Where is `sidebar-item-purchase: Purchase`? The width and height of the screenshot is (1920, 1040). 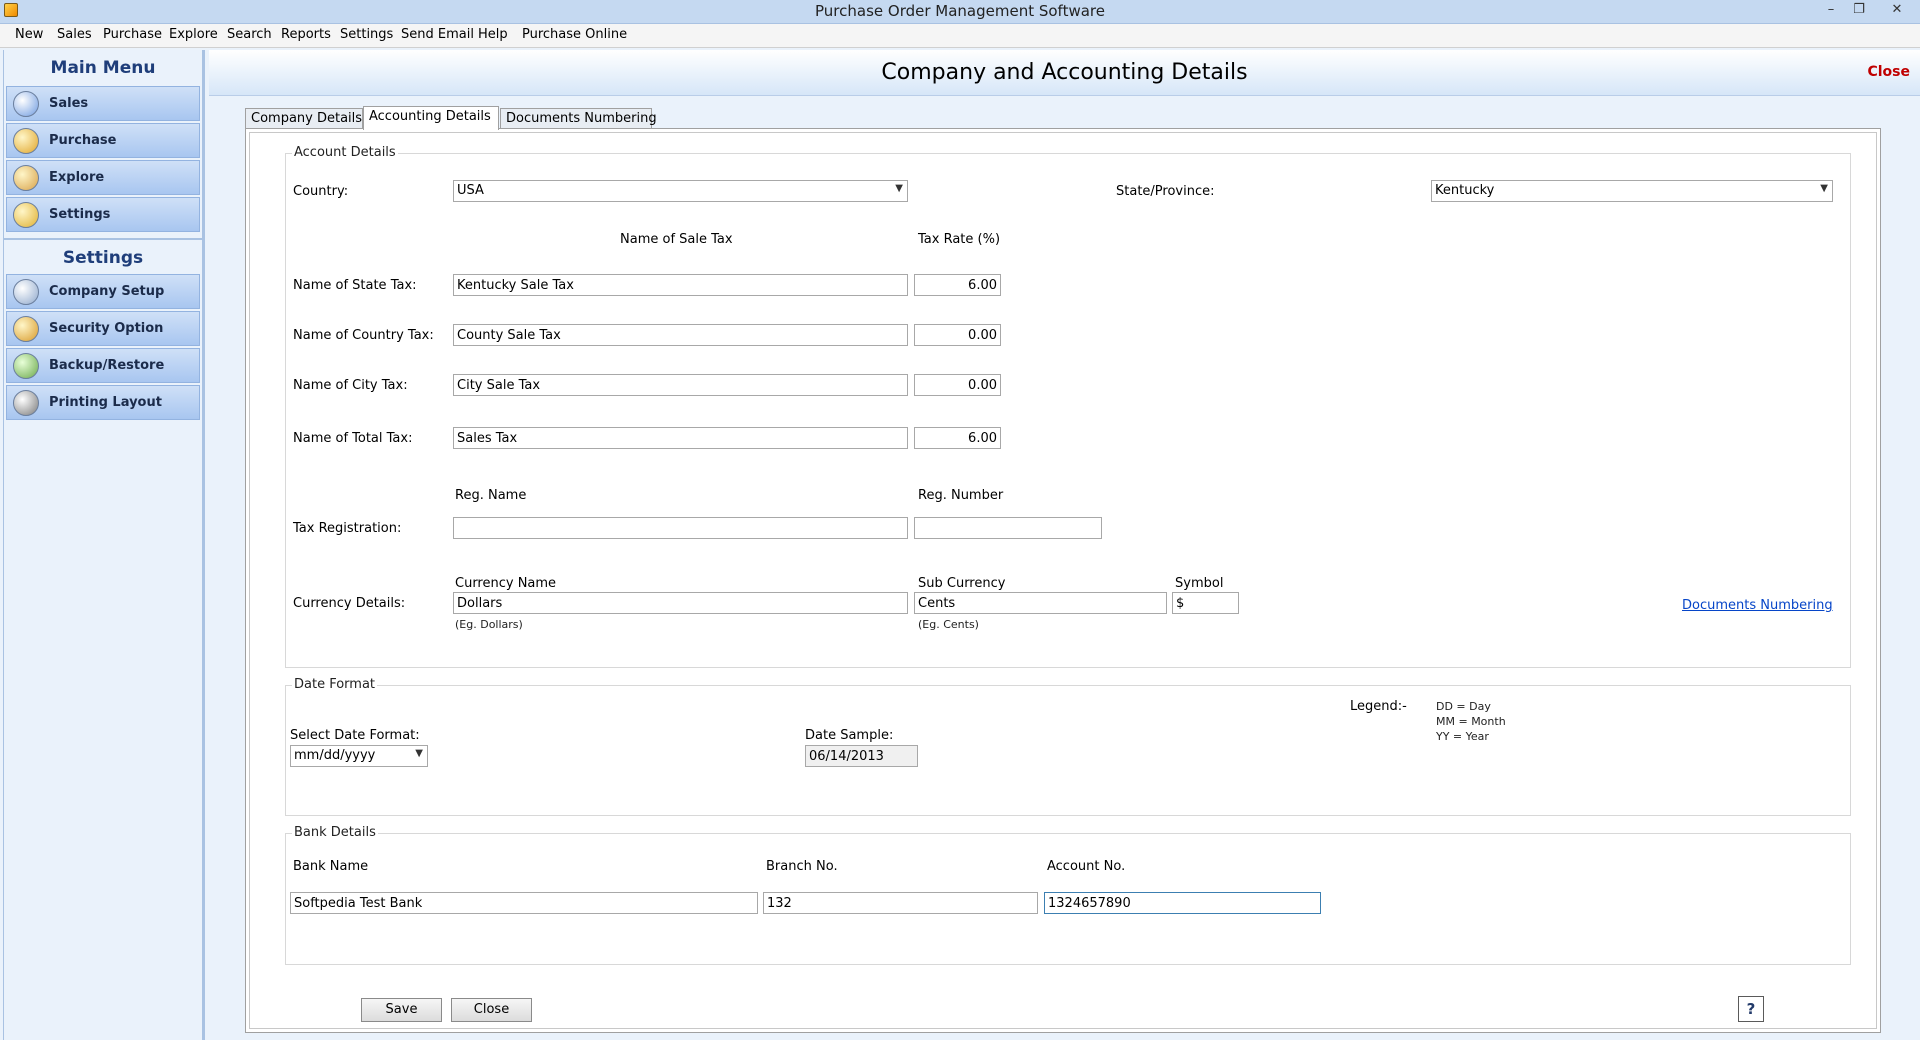 sidebar-item-purchase: Purchase is located at coordinates (103, 140).